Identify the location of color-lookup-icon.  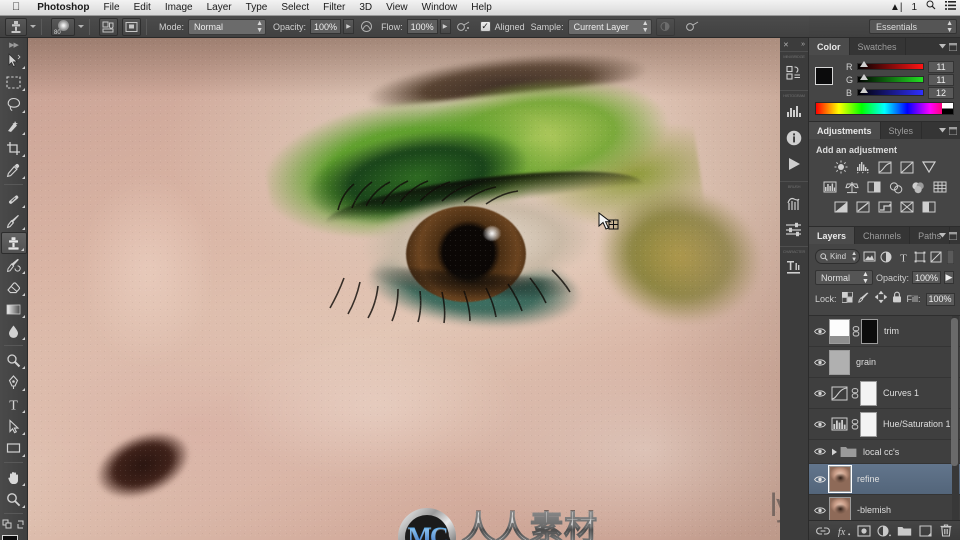
(939, 187).